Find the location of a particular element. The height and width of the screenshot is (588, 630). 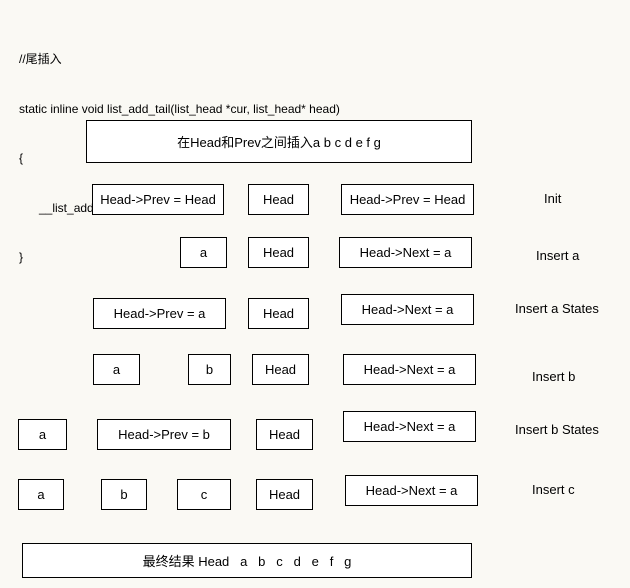

insert-c-label: Insert c is located at coordinates (553, 489).